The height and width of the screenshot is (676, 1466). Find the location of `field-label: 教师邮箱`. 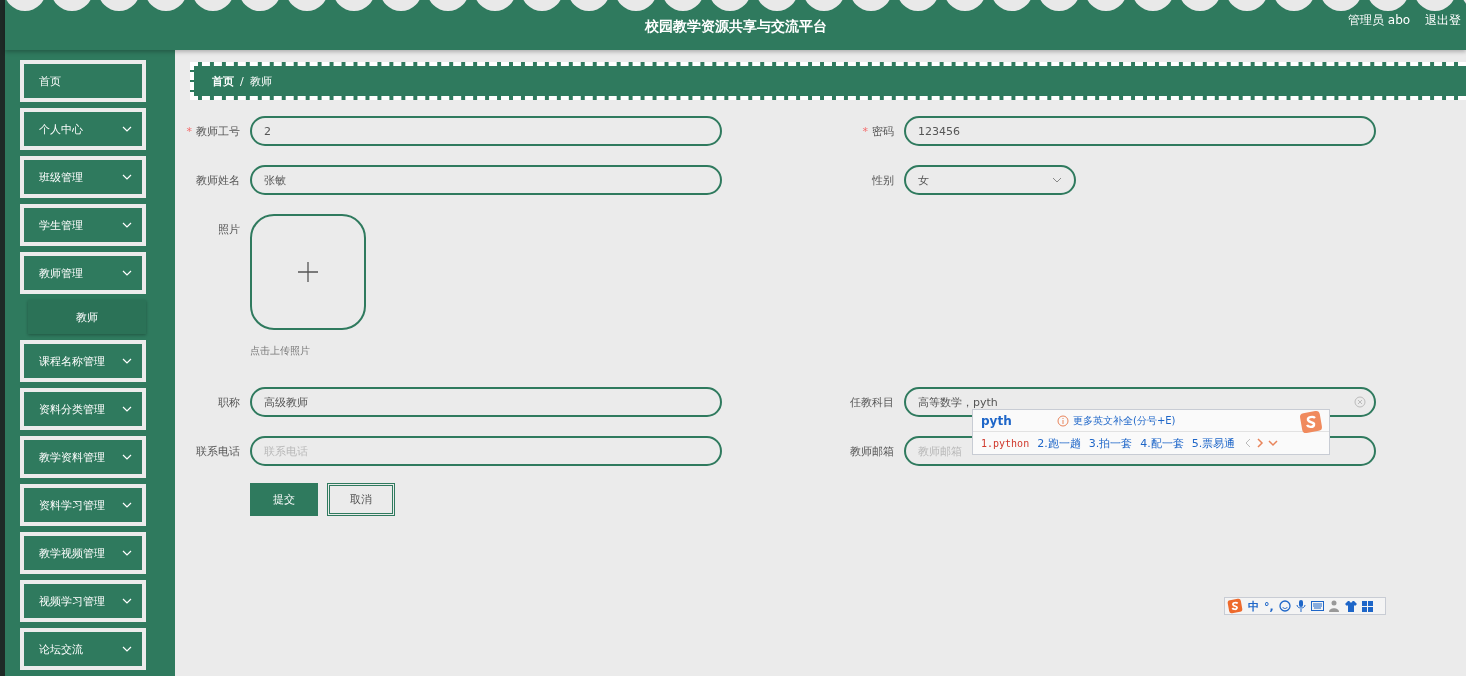

field-label: 教师邮箱 is located at coordinates (872, 451).